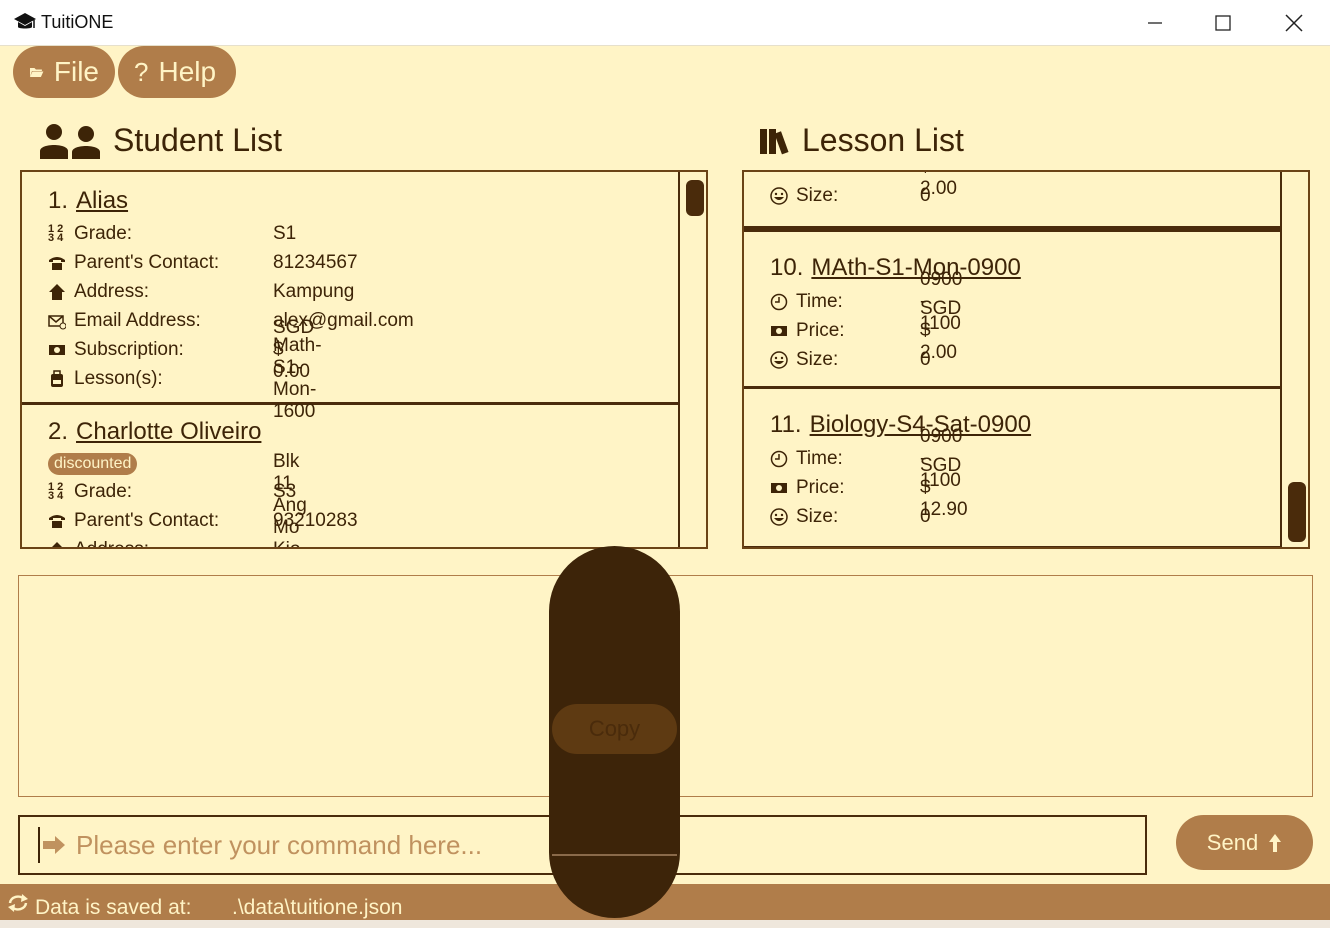 The image size is (1330, 928). I want to click on minimize-button, so click(1155, 22).